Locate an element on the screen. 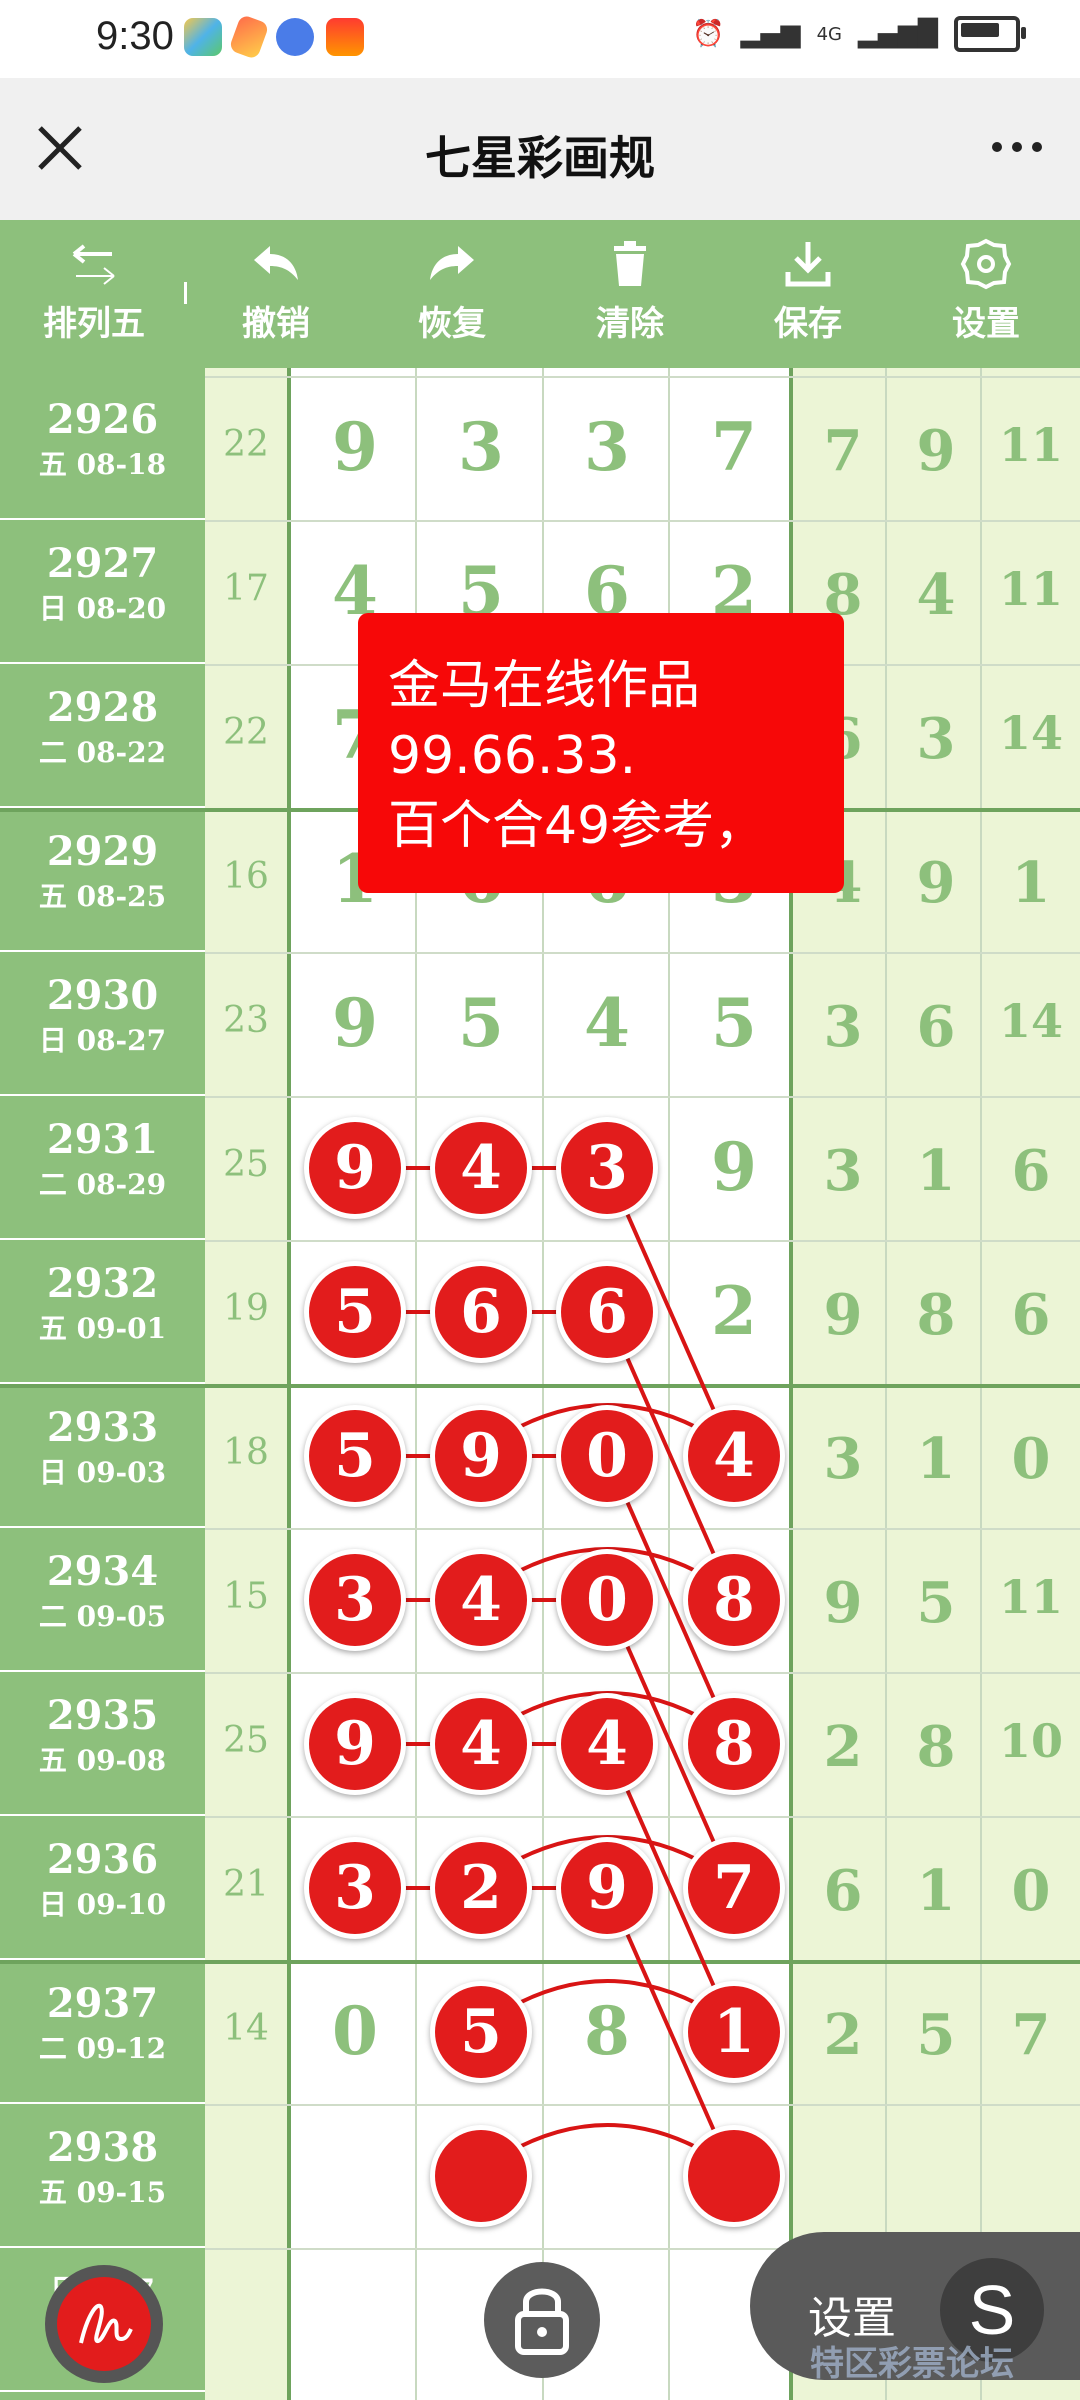 This screenshot has height=2400, width=1080. status-bar: 9:30 ⏰ ▂▄▆ 4G ▂▄▆█ is located at coordinates (540, 39).